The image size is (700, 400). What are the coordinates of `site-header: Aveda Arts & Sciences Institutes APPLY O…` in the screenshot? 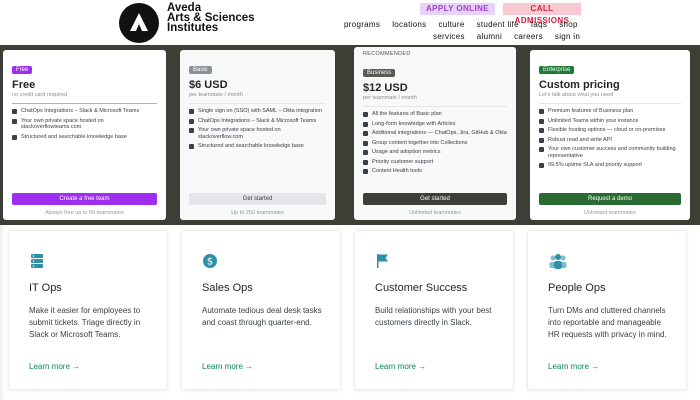 It's located at (350, 25).